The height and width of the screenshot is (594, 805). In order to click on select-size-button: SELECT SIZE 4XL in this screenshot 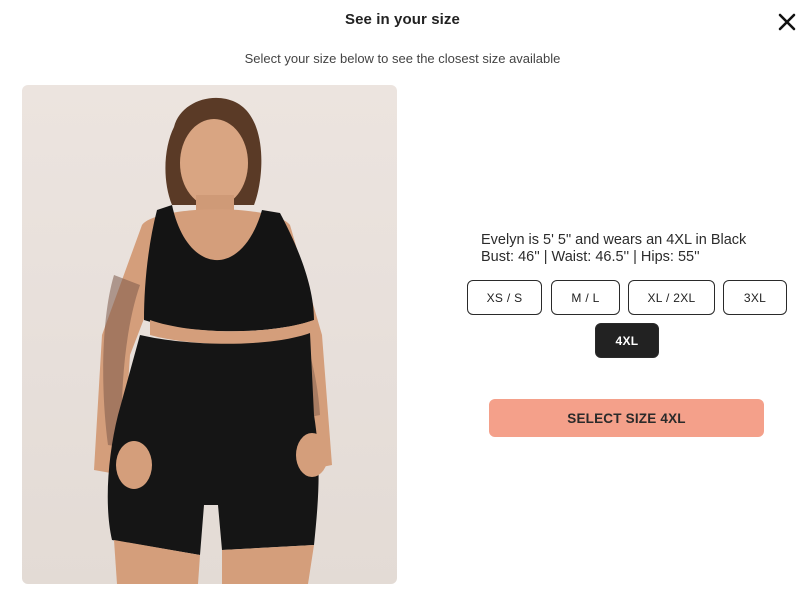, I will do `click(626, 418)`.